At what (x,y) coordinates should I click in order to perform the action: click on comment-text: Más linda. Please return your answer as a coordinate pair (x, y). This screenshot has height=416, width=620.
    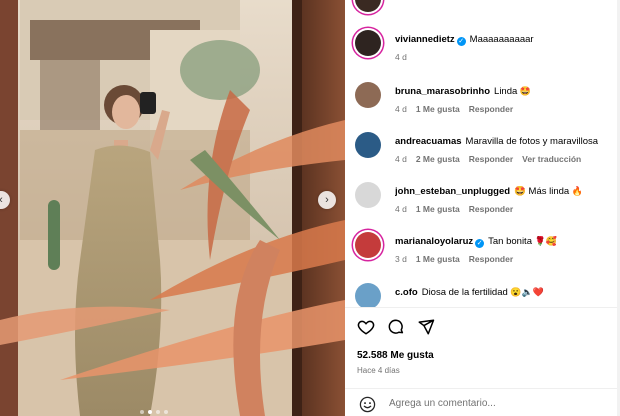
    Looking at the image, I should click on (549, 191).